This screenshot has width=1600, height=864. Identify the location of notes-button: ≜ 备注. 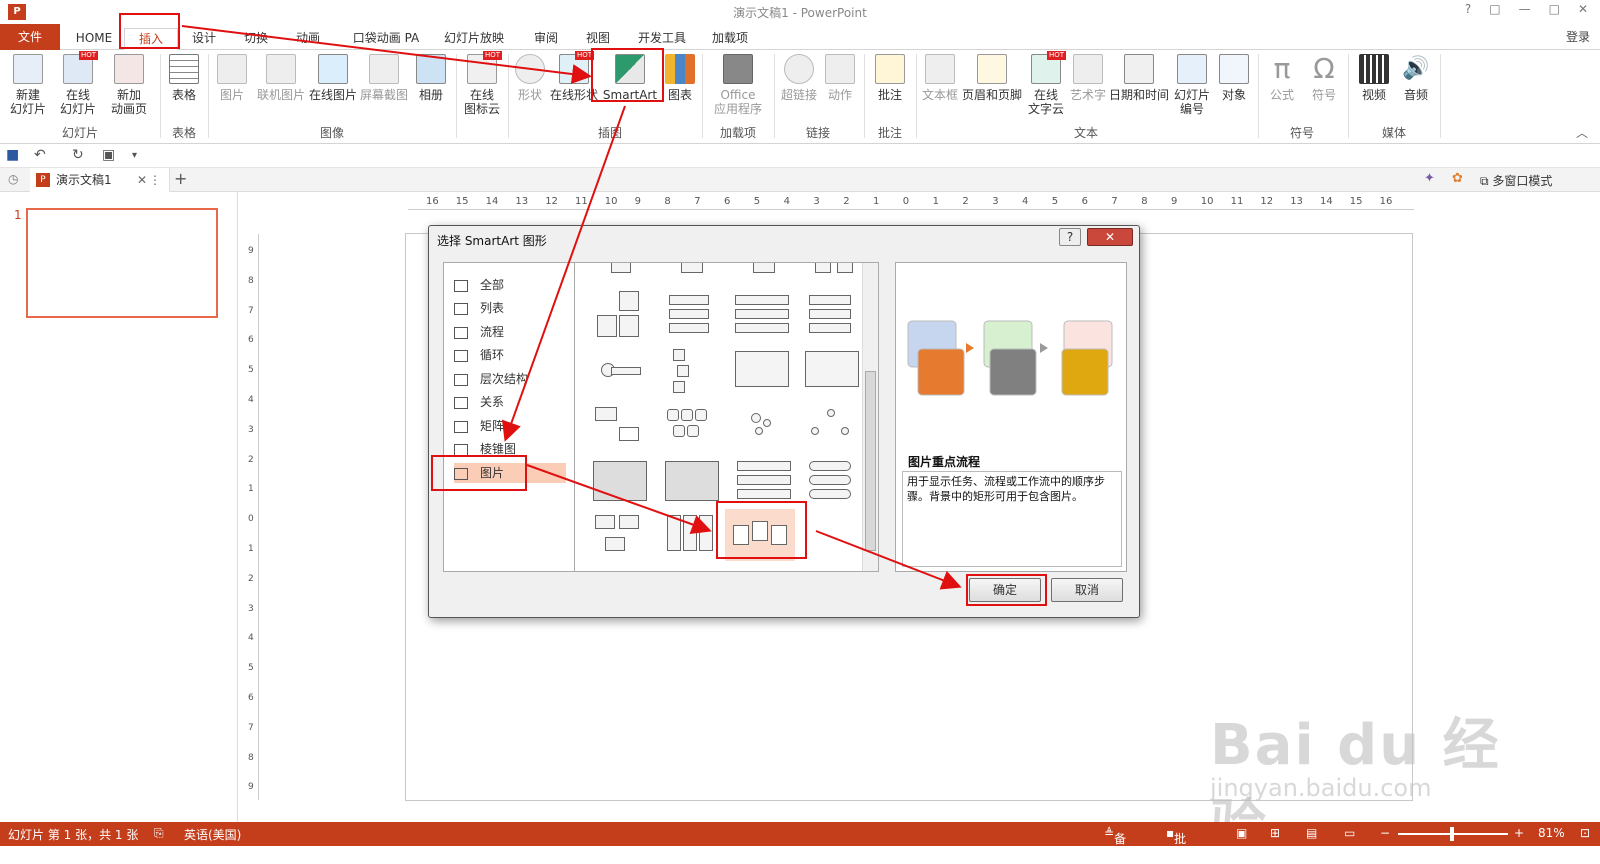
(1115, 844).